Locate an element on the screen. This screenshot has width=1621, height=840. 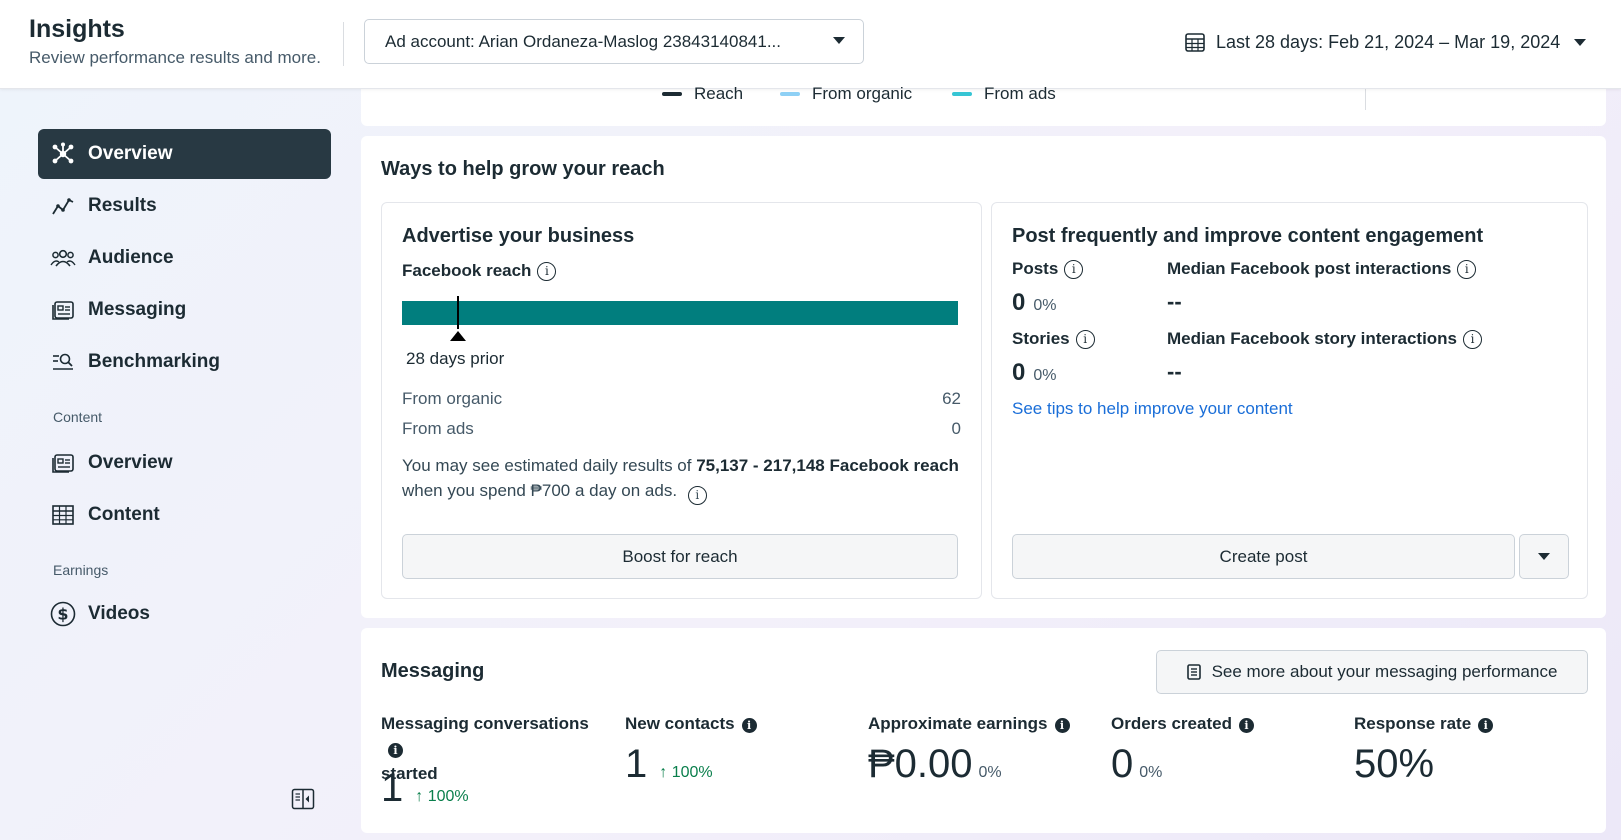
sidebar-item-videos: $ Videos is located at coordinates (184, 614).